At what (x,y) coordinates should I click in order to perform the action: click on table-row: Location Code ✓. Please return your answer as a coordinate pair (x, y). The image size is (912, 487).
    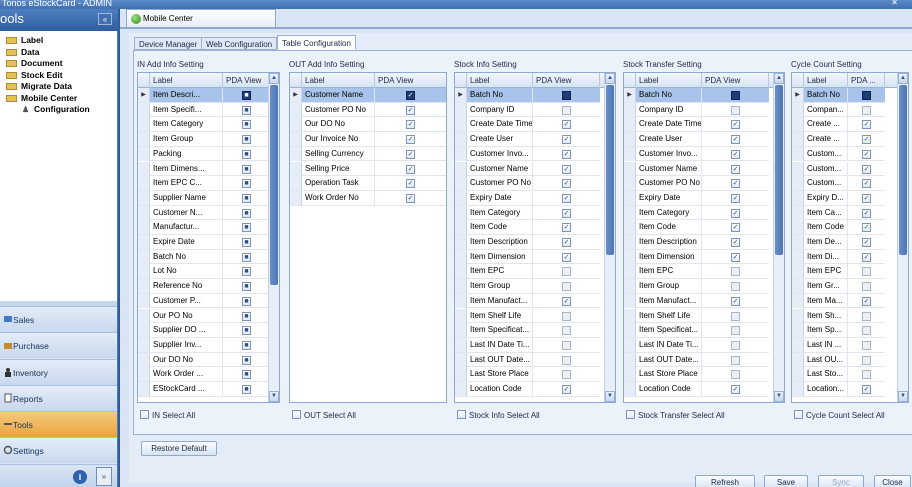
    Looking at the image, I should click on (527, 389).